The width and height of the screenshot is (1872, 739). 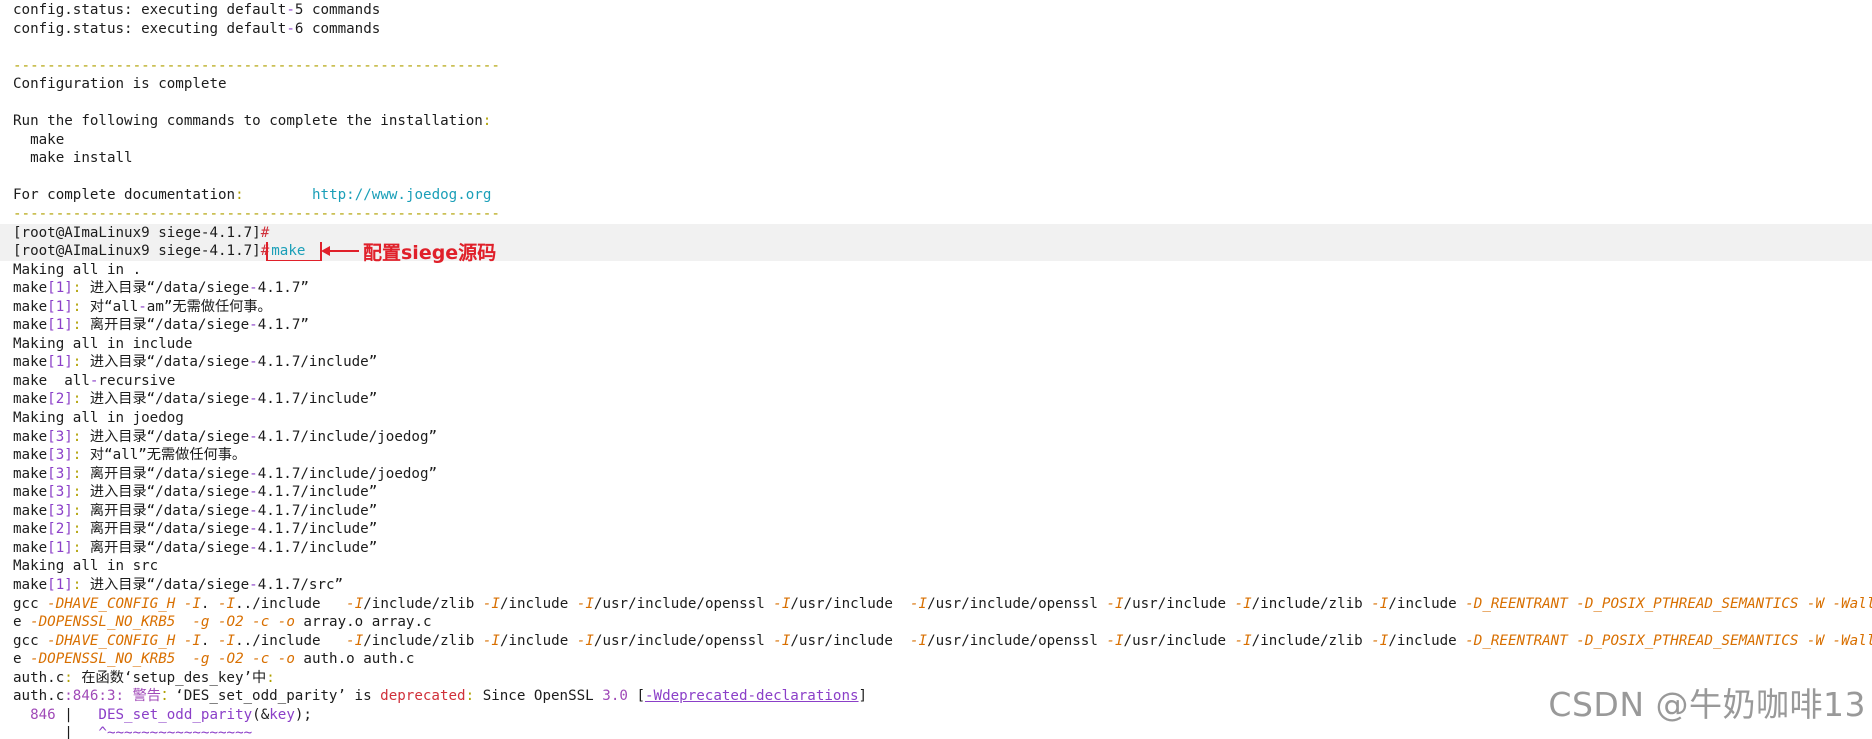 I want to click on terminal-line: make[3]: 对“all”无需做任何事。, so click(x=936, y=455).